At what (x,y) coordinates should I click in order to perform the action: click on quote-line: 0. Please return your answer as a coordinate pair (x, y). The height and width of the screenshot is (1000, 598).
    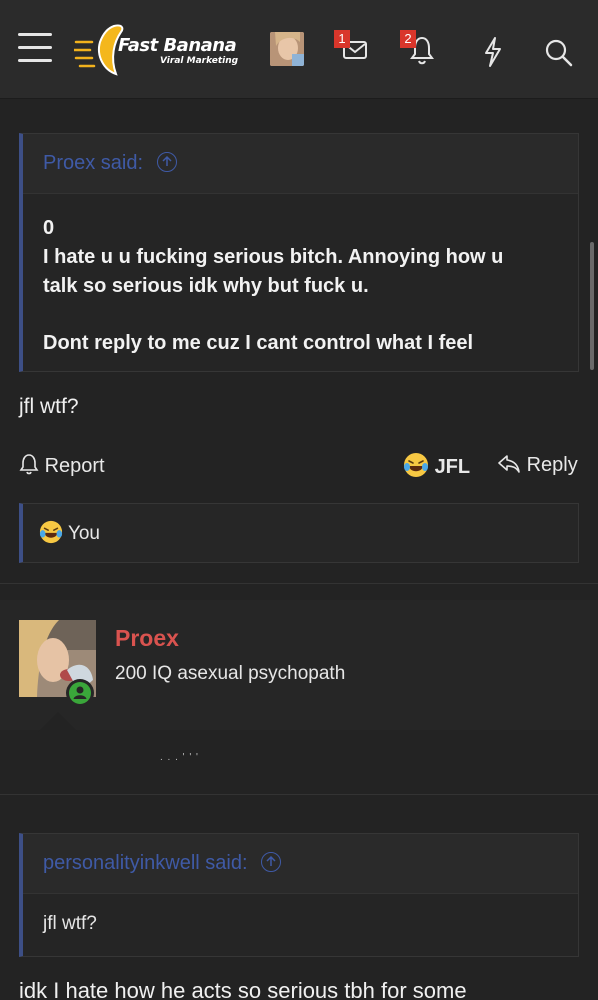
    Looking at the image, I should click on (49, 228).